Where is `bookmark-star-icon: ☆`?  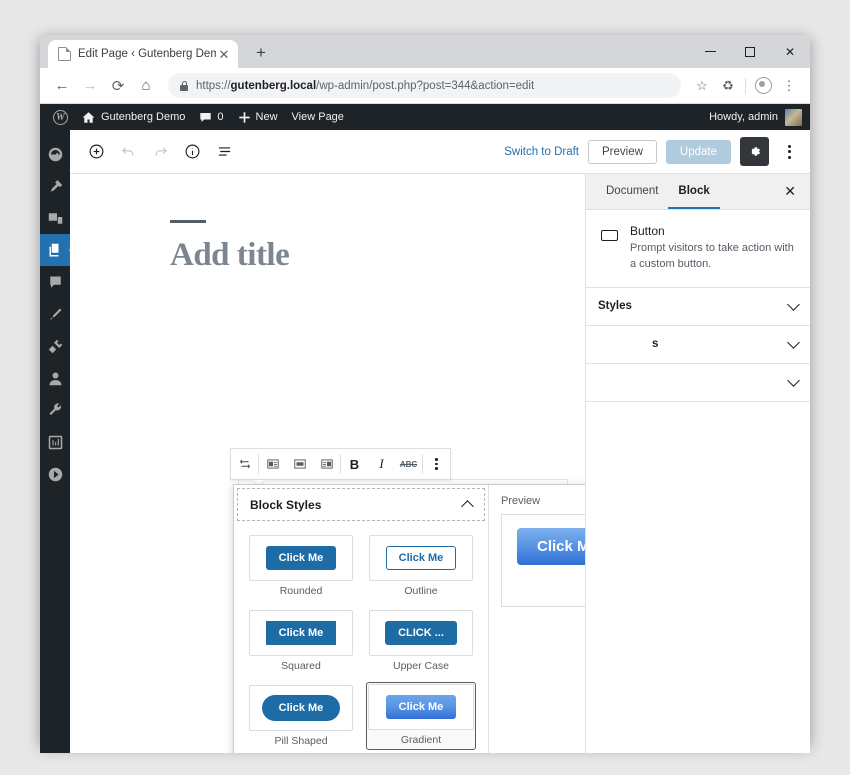 bookmark-star-icon: ☆ is located at coordinates (702, 86).